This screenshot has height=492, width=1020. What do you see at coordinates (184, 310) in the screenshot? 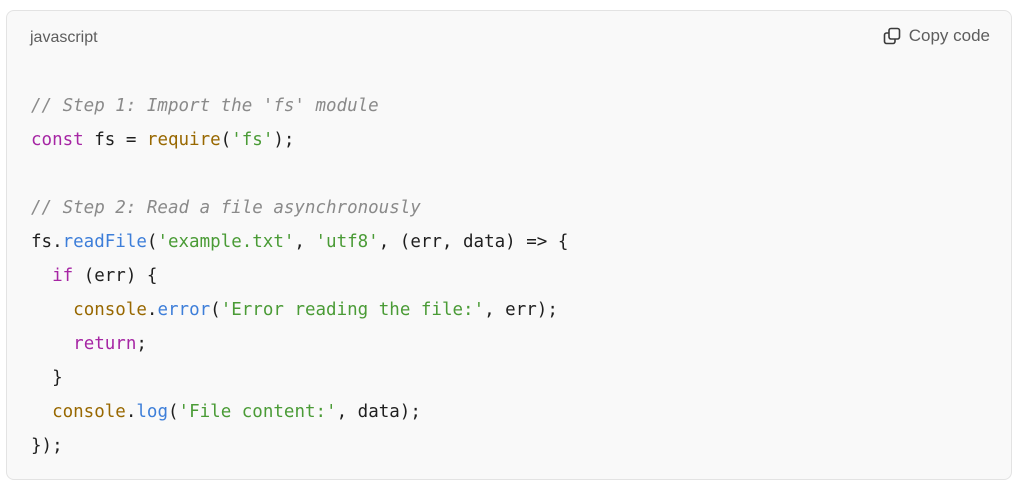
I see `code-token-method: error` at bounding box center [184, 310].